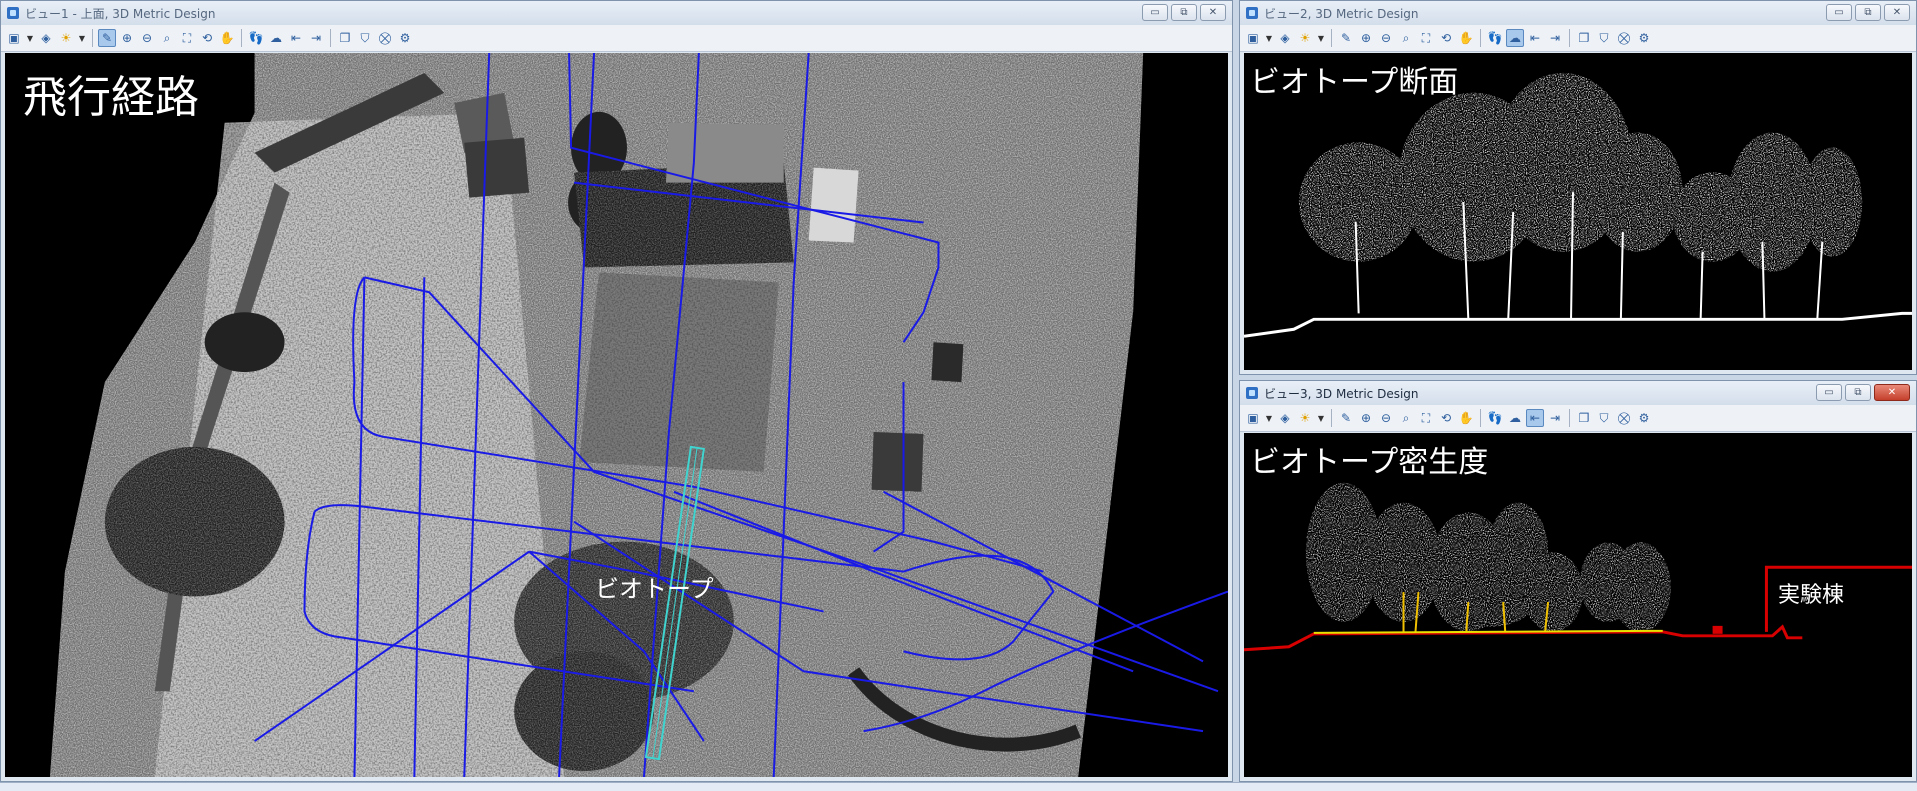 The image size is (1917, 791). Describe the element at coordinates (1580, 172) in the screenshot. I see `tree-crowns` at that location.